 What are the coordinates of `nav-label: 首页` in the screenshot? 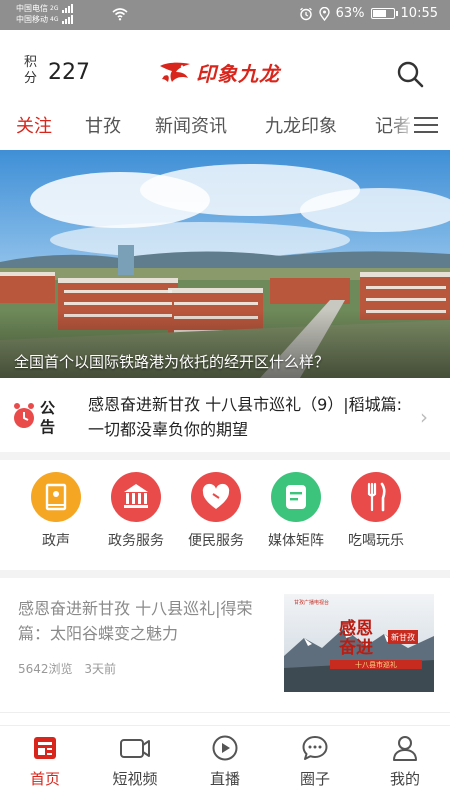 It's located at (44, 779).